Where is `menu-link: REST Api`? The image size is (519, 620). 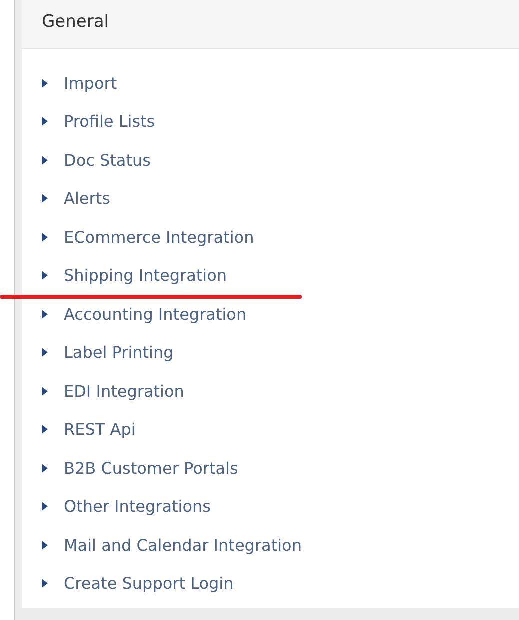 menu-link: REST Api is located at coordinates (100, 430).